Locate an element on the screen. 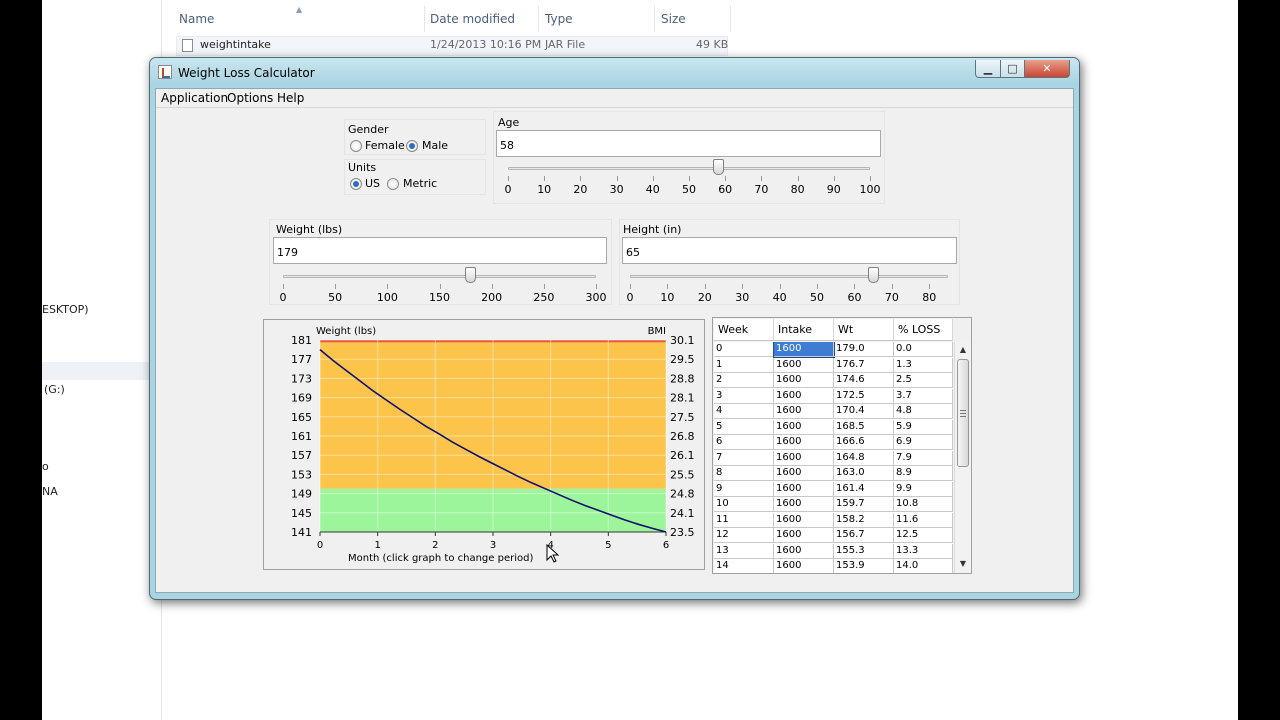 This screenshot has width=1280, height=720. table-cell: 13 is located at coordinates (744, 551).